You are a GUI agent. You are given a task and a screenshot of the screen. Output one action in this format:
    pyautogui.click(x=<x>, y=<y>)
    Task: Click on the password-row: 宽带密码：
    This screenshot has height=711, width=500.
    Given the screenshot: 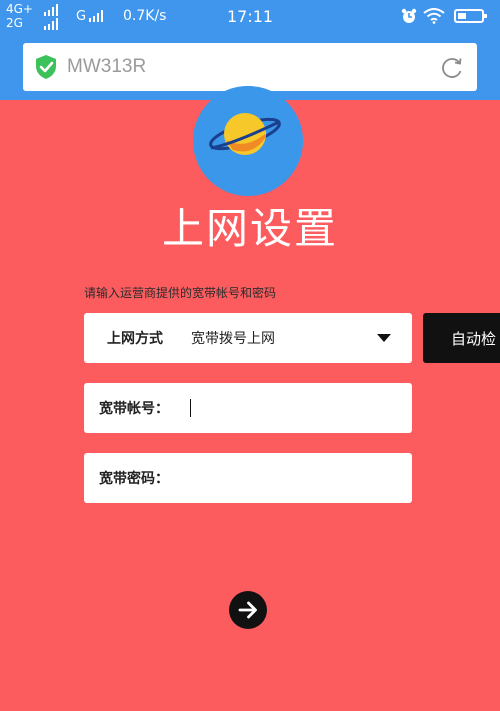 What is the action you would take?
    pyautogui.click(x=248, y=478)
    